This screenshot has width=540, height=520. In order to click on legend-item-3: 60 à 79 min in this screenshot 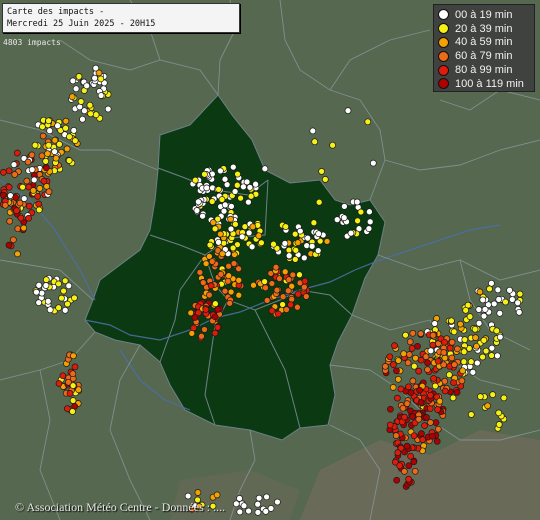, I will do `click(484, 56)`.